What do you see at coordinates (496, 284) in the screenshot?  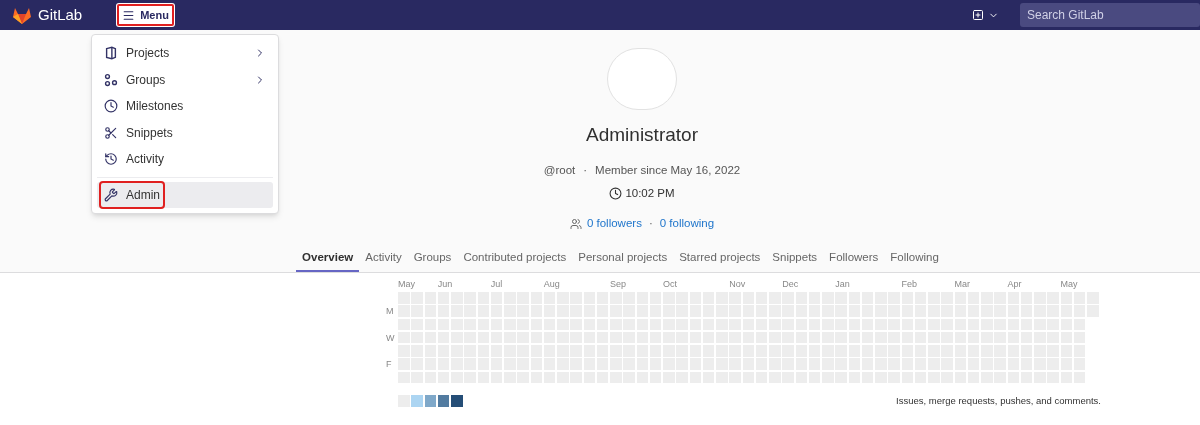 I see `month-label: Jul` at bounding box center [496, 284].